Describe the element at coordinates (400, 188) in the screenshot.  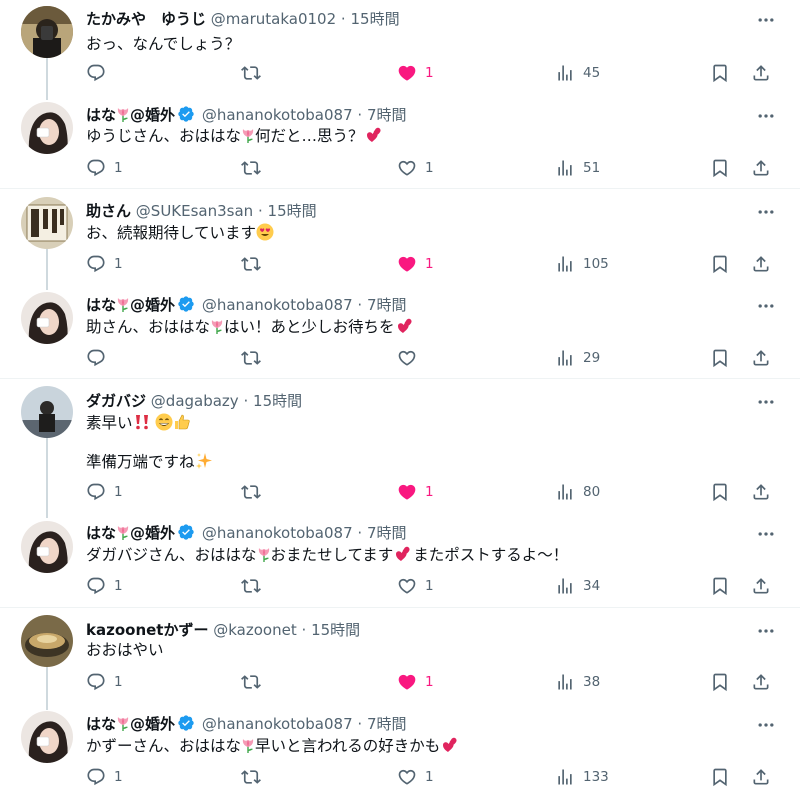
I see `thread-divider` at that location.